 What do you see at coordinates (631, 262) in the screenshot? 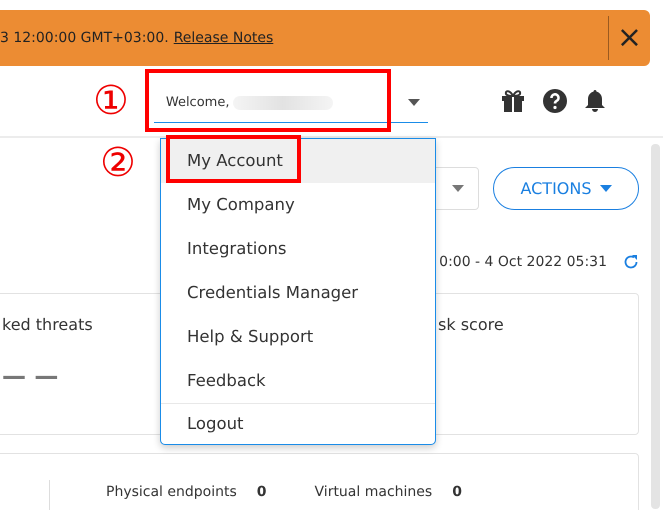
I see `refresh-icon` at bounding box center [631, 262].